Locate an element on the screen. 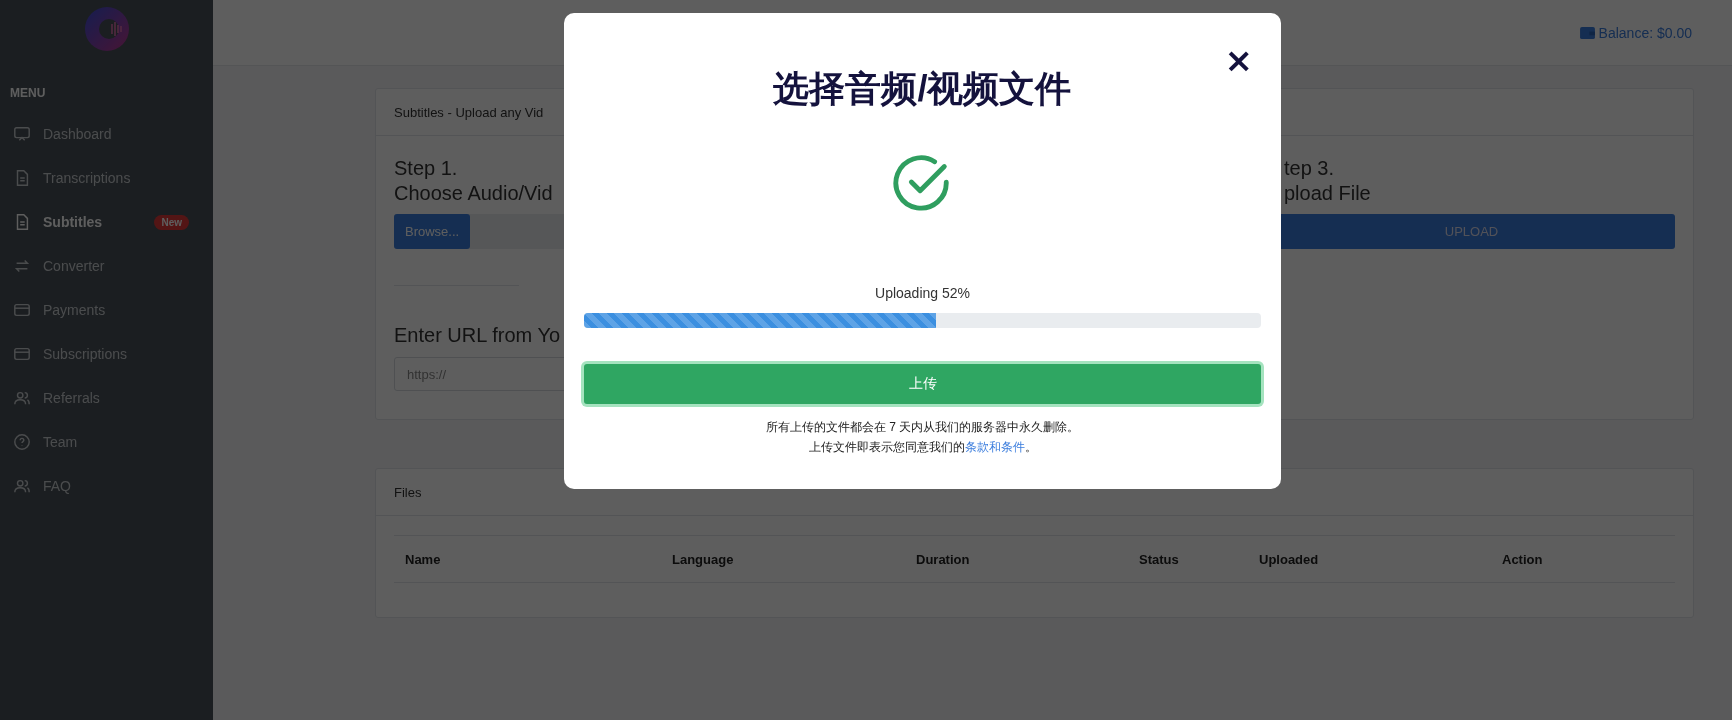 This screenshot has width=1732, height=720. column-header: Action is located at coordinates (1523, 559).